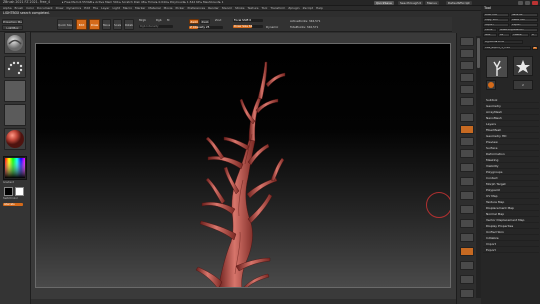 Image resolution: width=540 pixels, height=304 pixels. What do you see at coordinates (205, 21) in the screenshot?
I see `zsub-button: Zsub` at bounding box center [205, 21].